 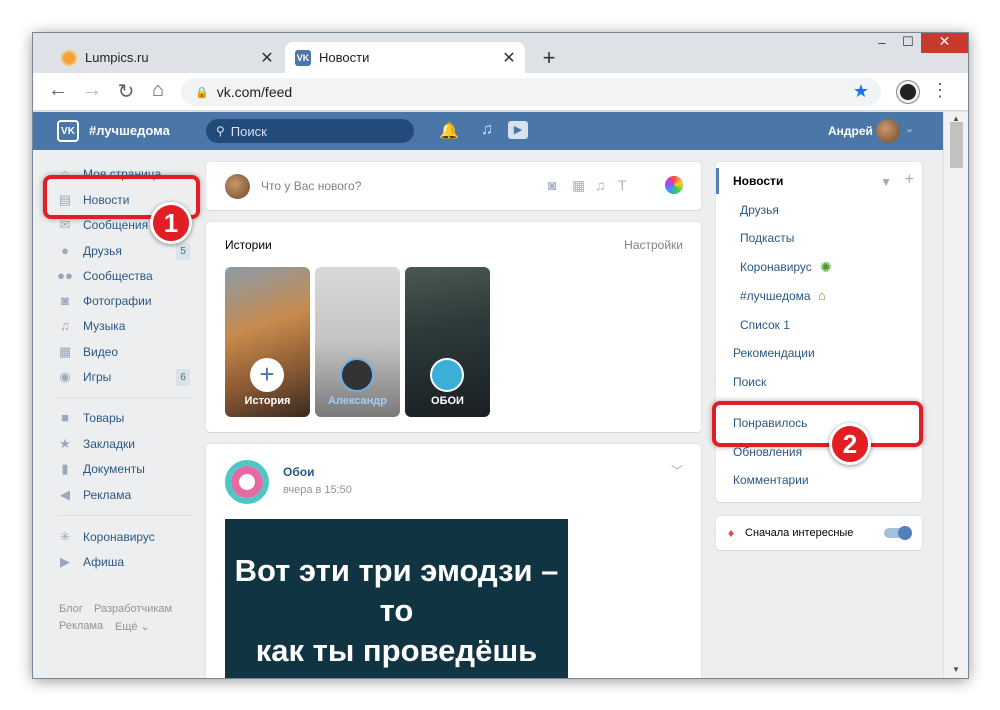 I want to click on user-name: Андрей, so click(x=850, y=131).